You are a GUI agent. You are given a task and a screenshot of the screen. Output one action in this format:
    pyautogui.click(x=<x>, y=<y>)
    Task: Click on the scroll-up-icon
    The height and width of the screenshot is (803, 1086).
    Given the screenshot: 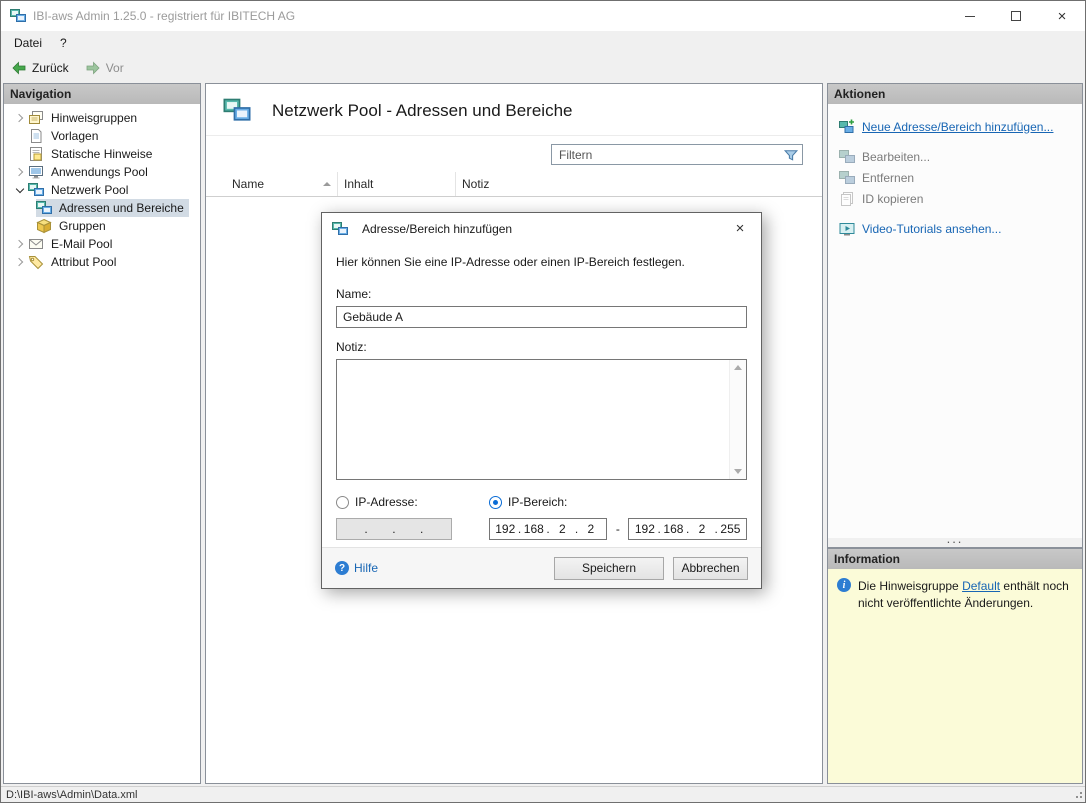 What is the action you would take?
    pyautogui.click(x=738, y=365)
    